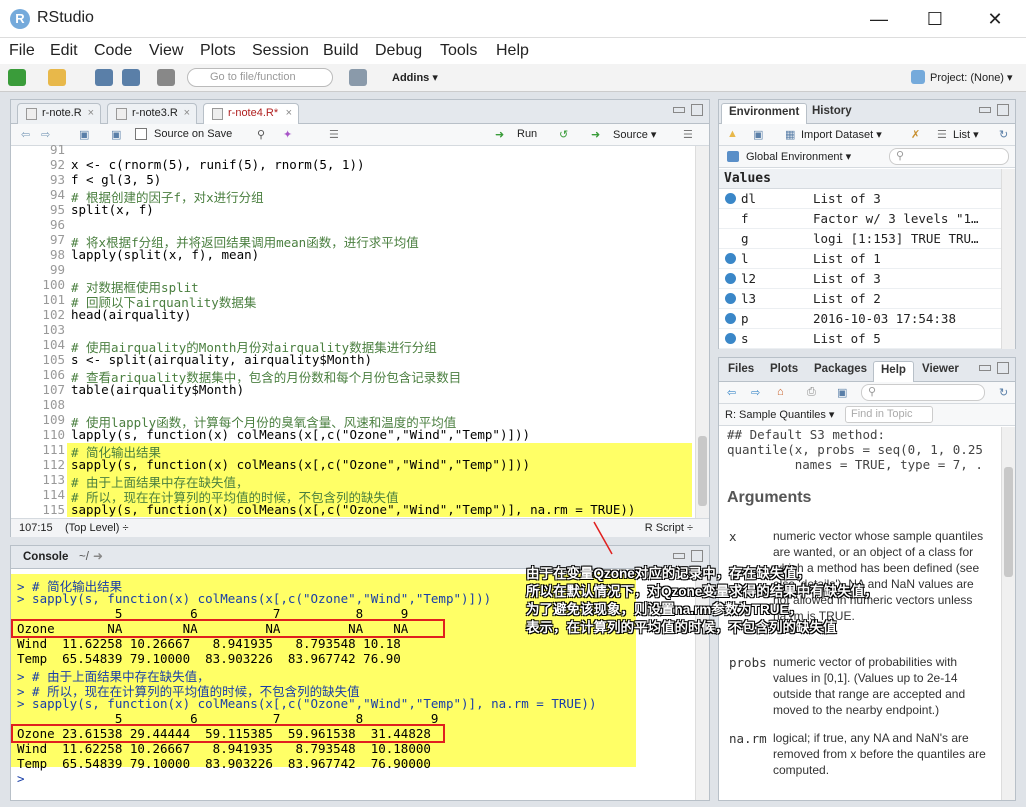 The width and height of the screenshot is (1026, 807). I want to click on outline-icon: ☰, so click(334, 134).